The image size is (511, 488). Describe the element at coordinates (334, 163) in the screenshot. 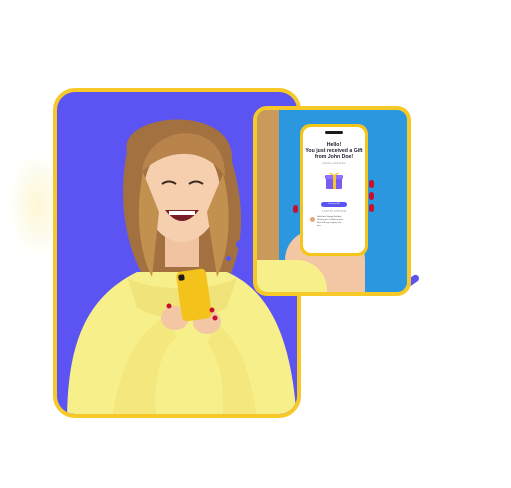

I see `greeting-subtext: Choose a Gift below` at that location.